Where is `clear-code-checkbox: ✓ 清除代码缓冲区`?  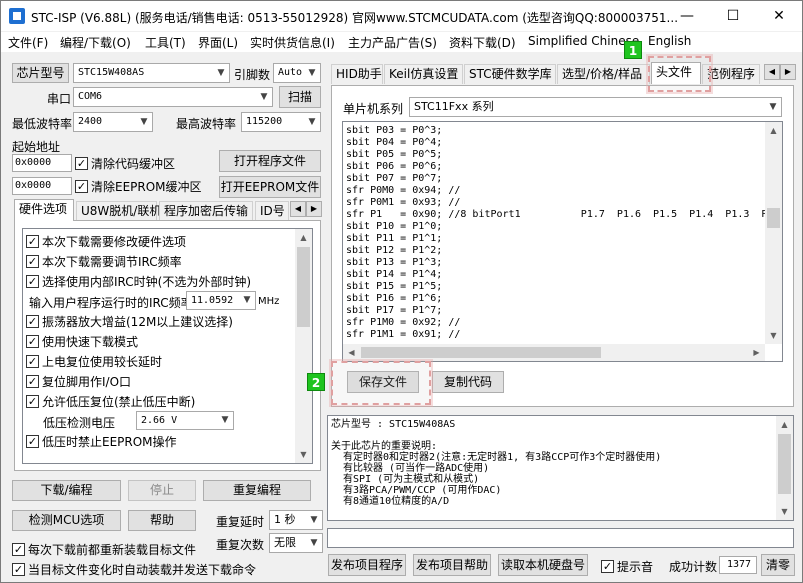 clear-code-checkbox: ✓ 清除代码缓冲区 is located at coordinates (125, 163).